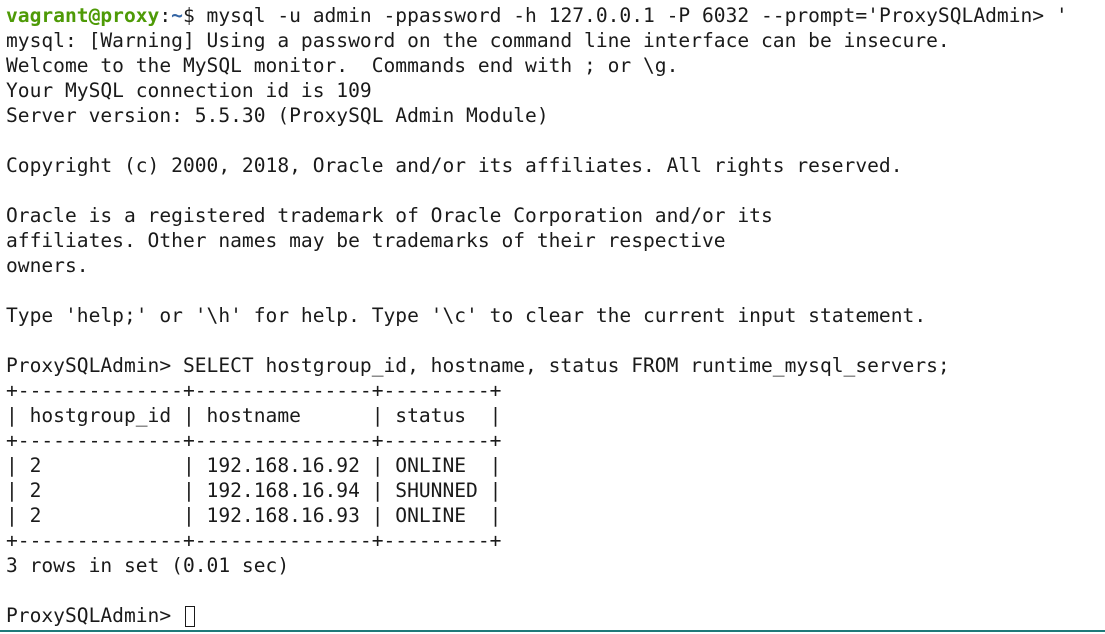  Describe the element at coordinates (94, 615) in the screenshot. I see `final-prompt: ProxySQLAdmin>` at that location.